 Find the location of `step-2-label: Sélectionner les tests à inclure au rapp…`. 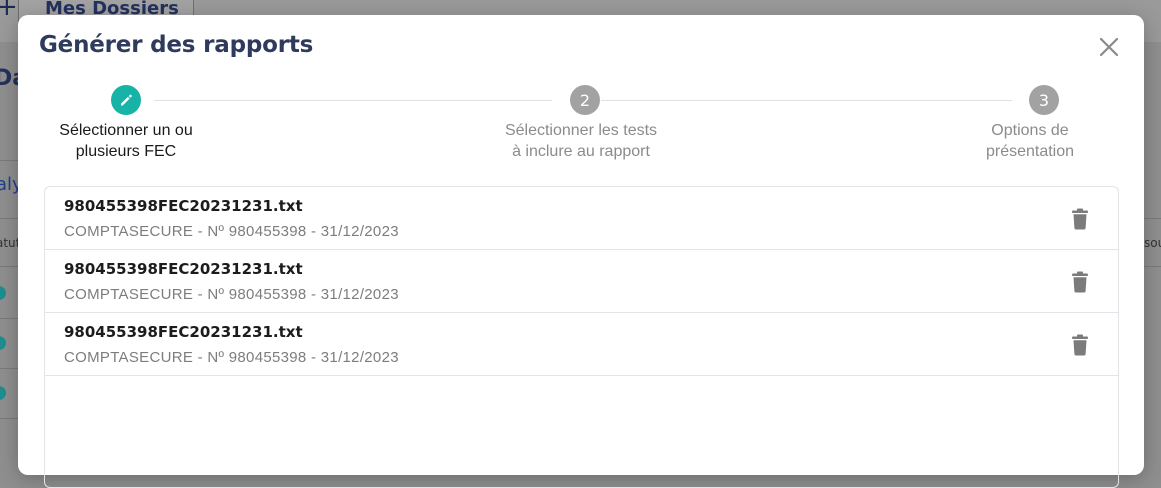

step-2-label: Sélectionner les tests à inclure au rapp… is located at coordinates (581, 141).